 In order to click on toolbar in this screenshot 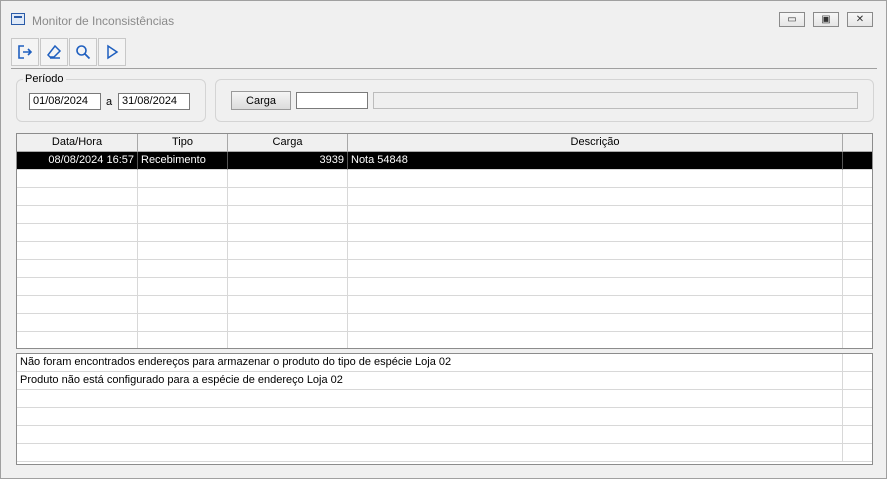, I will do `click(69, 52)`.